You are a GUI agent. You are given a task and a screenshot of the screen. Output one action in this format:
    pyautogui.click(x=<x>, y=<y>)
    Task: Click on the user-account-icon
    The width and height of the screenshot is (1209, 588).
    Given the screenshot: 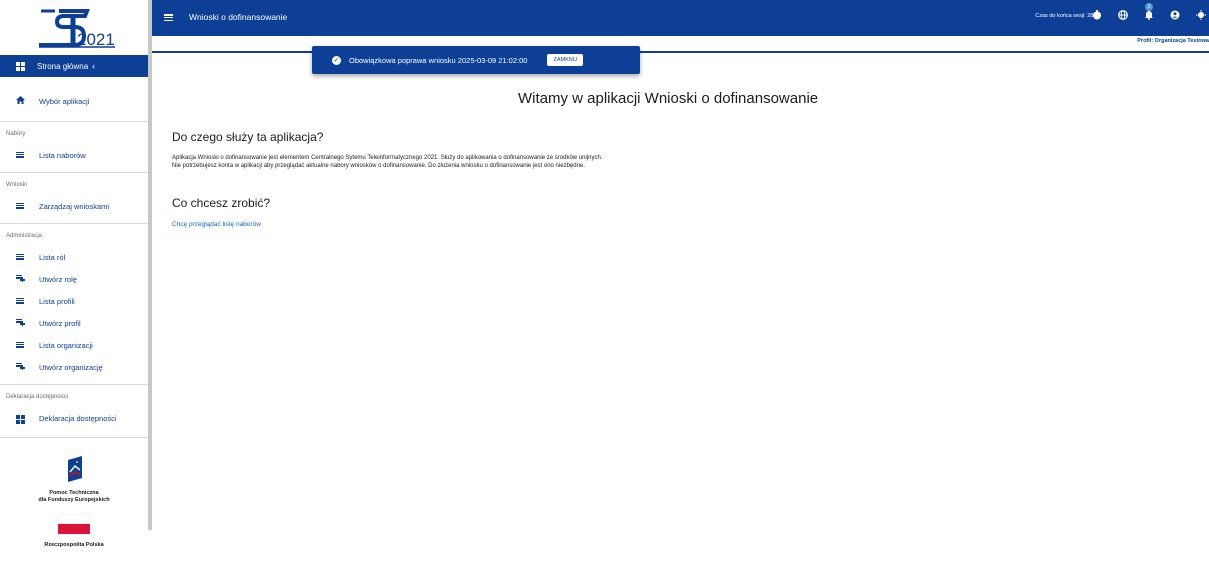 What is the action you would take?
    pyautogui.click(x=1174, y=14)
    